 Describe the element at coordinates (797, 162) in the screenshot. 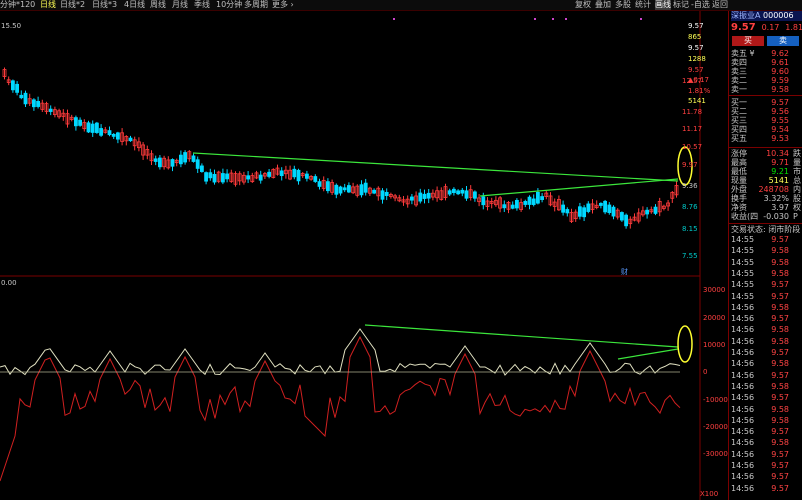

I see `stat-key-2: 量` at that location.